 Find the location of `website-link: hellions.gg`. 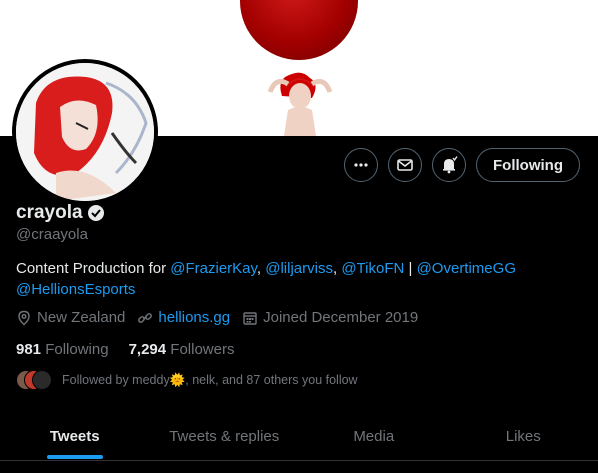

website-link: hellions.gg is located at coordinates (194, 317).